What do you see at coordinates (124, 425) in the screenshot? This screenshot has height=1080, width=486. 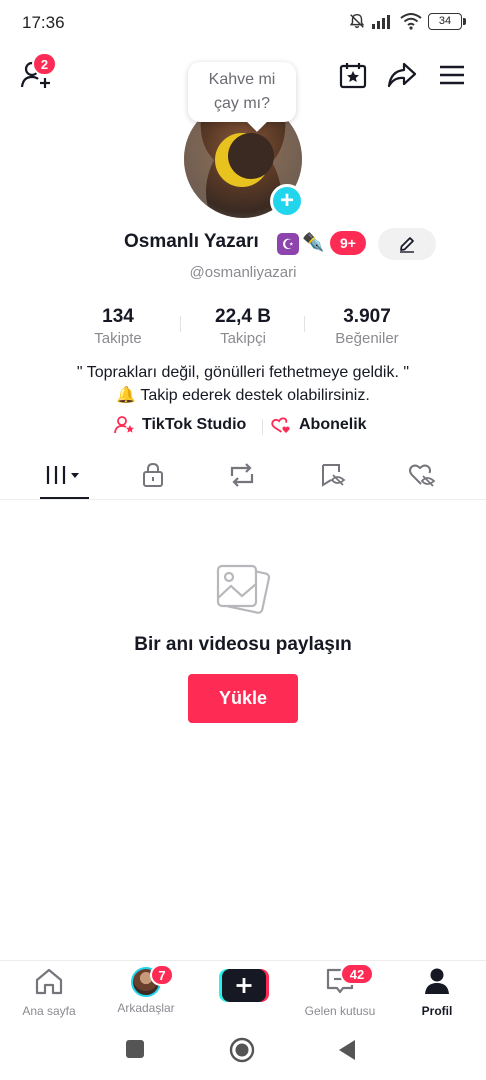 I see `studio-user-star-icon` at bounding box center [124, 425].